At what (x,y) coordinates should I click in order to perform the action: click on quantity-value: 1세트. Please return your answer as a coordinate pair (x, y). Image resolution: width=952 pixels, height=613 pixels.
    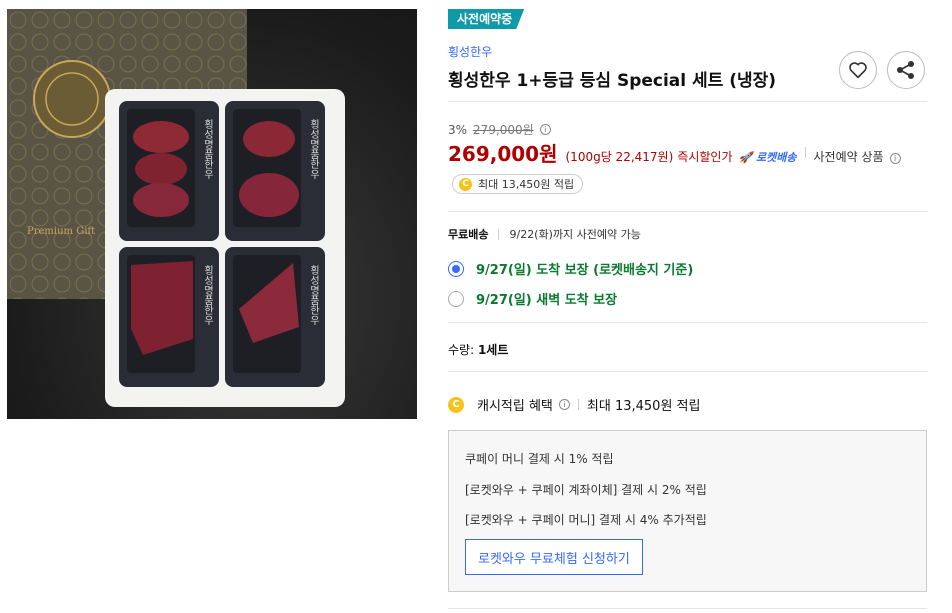
    Looking at the image, I should click on (493, 350).